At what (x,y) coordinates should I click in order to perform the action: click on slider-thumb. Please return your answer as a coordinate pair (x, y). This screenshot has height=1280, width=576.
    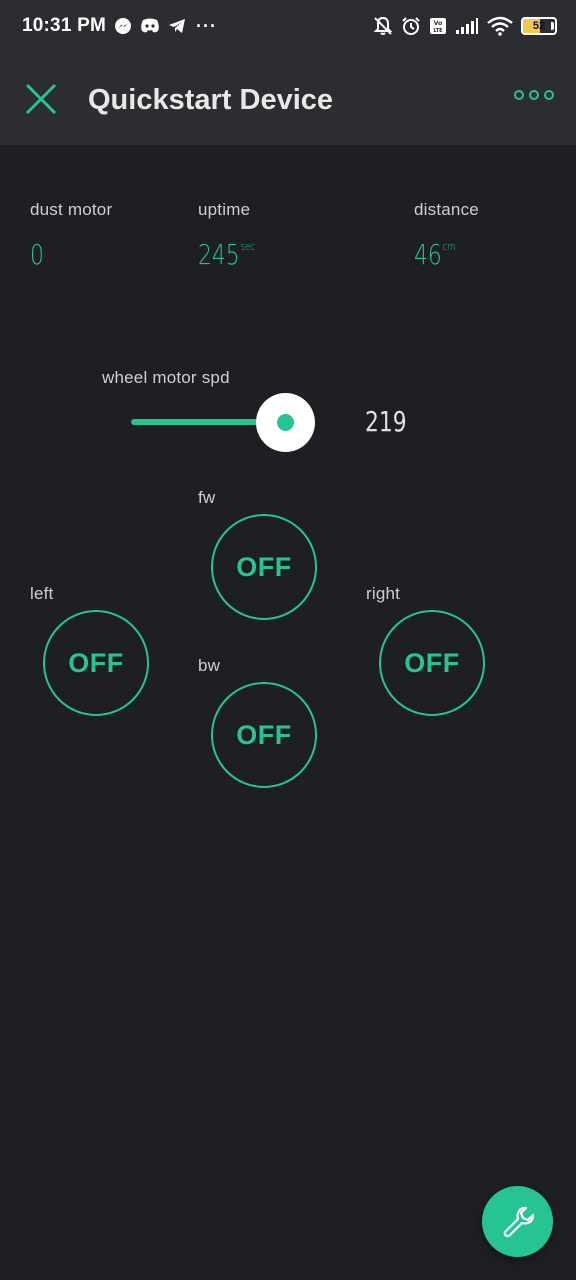
    Looking at the image, I should click on (285, 422).